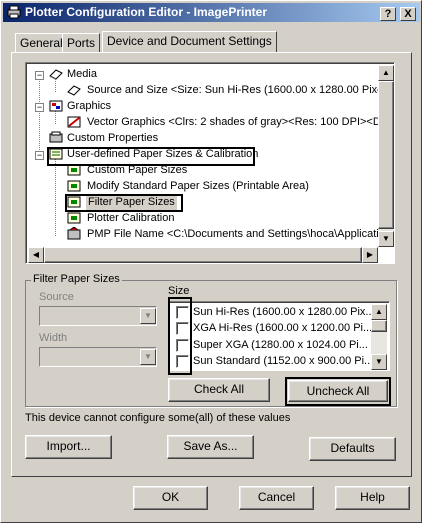  Describe the element at coordinates (370, 255) in the screenshot. I see `tree-scroll-right-icon: ▶` at that location.